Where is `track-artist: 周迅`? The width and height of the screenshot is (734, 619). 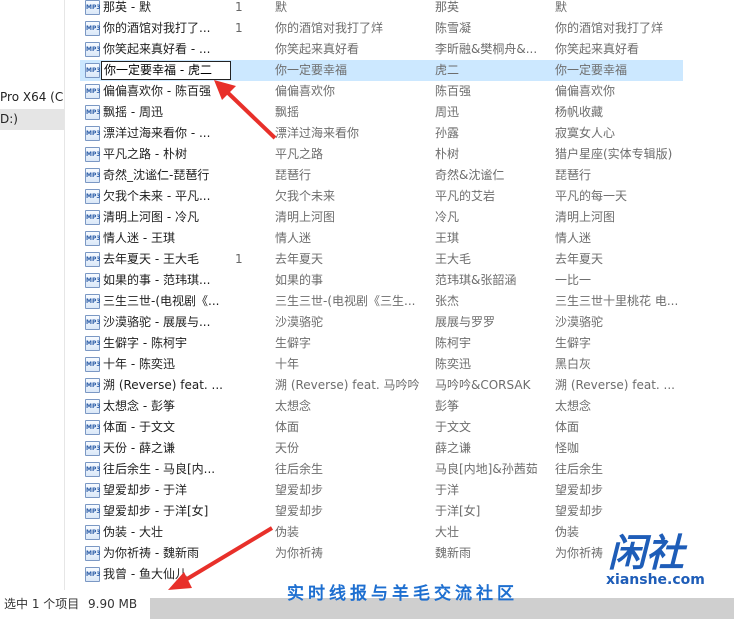 track-artist: 周迅 is located at coordinates (447, 112).